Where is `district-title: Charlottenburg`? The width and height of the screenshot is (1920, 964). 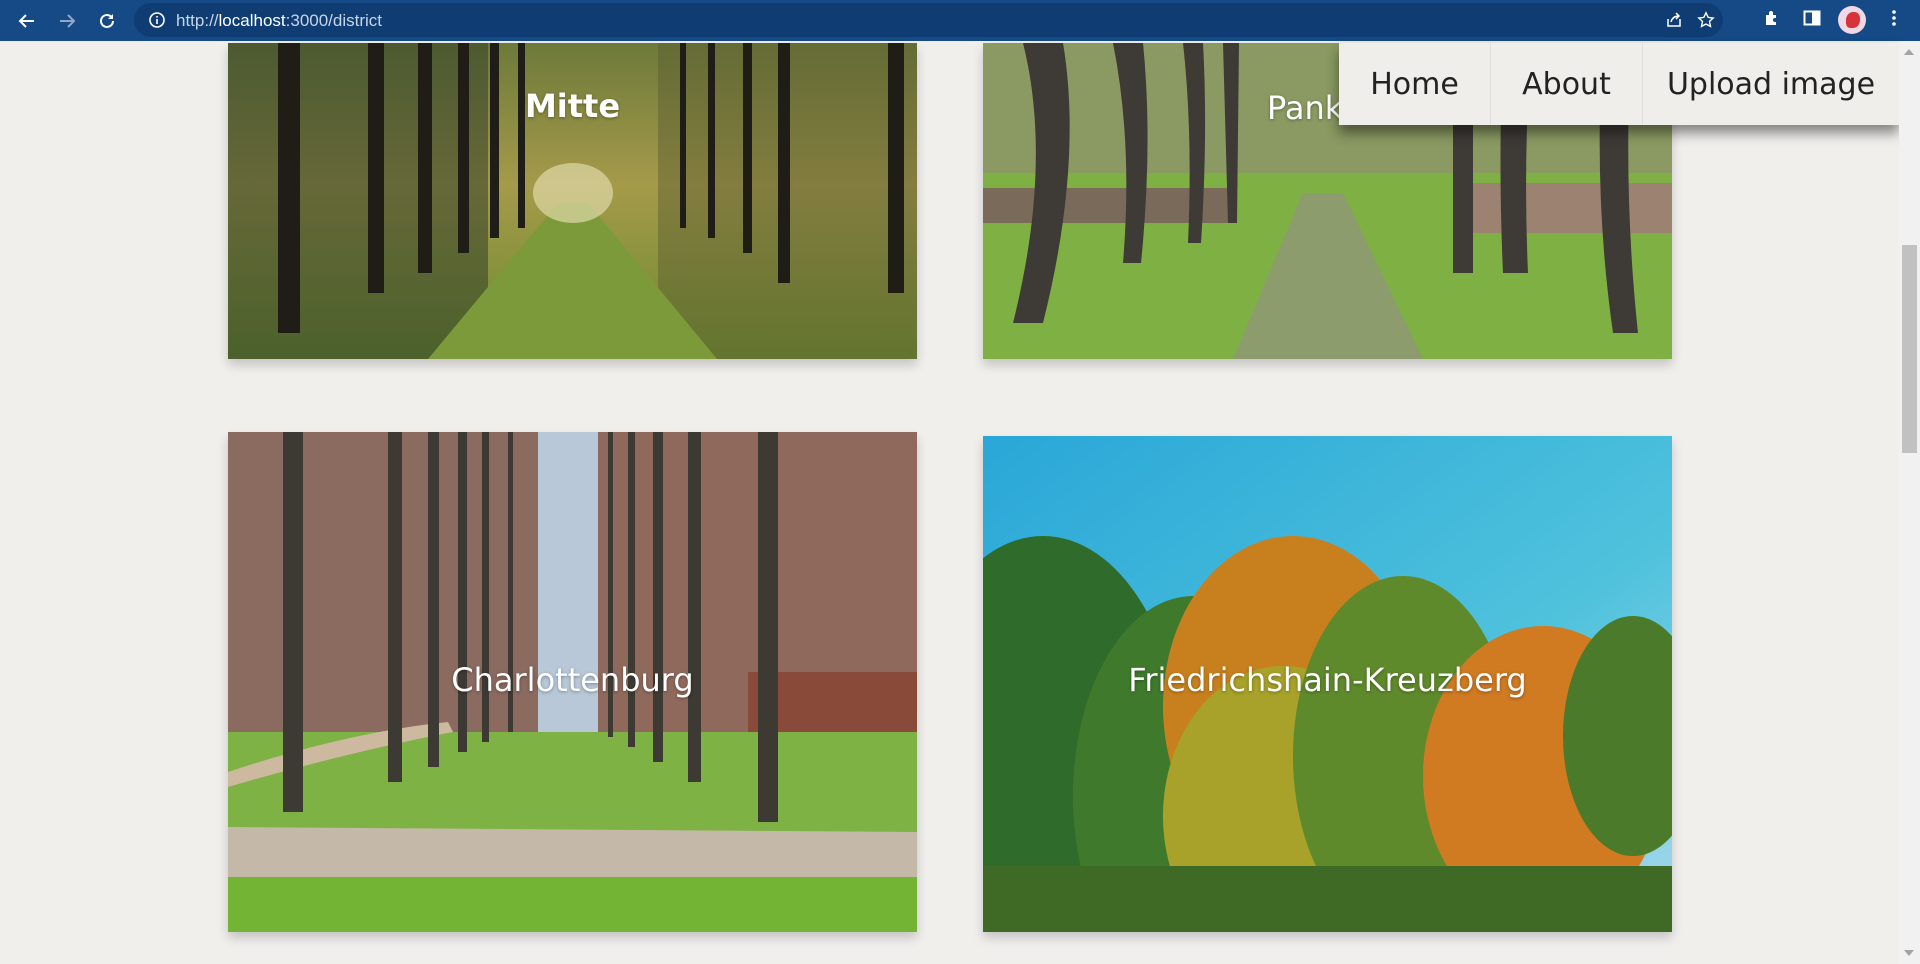 district-title: Charlottenburg is located at coordinates (572, 680).